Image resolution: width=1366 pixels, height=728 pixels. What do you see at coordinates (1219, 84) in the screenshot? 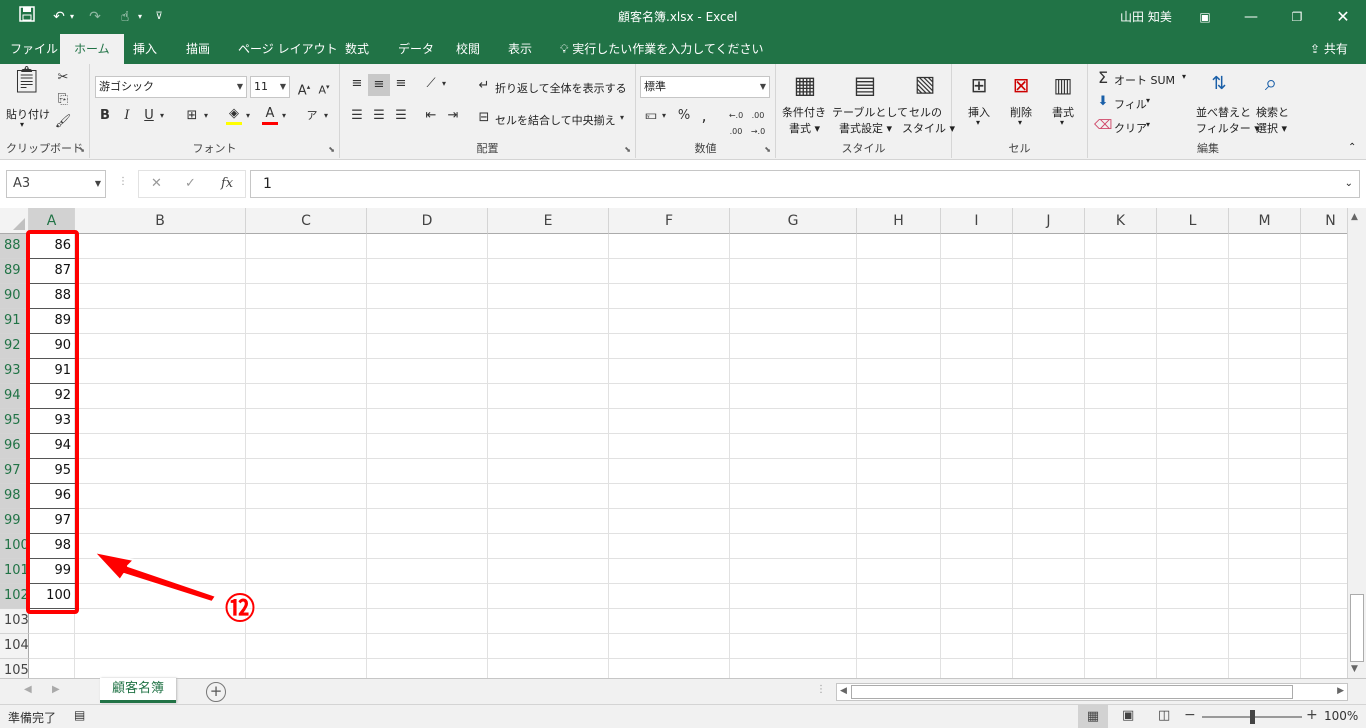
I see `sort-filter-icon: ⇅` at bounding box center [1219, 84].